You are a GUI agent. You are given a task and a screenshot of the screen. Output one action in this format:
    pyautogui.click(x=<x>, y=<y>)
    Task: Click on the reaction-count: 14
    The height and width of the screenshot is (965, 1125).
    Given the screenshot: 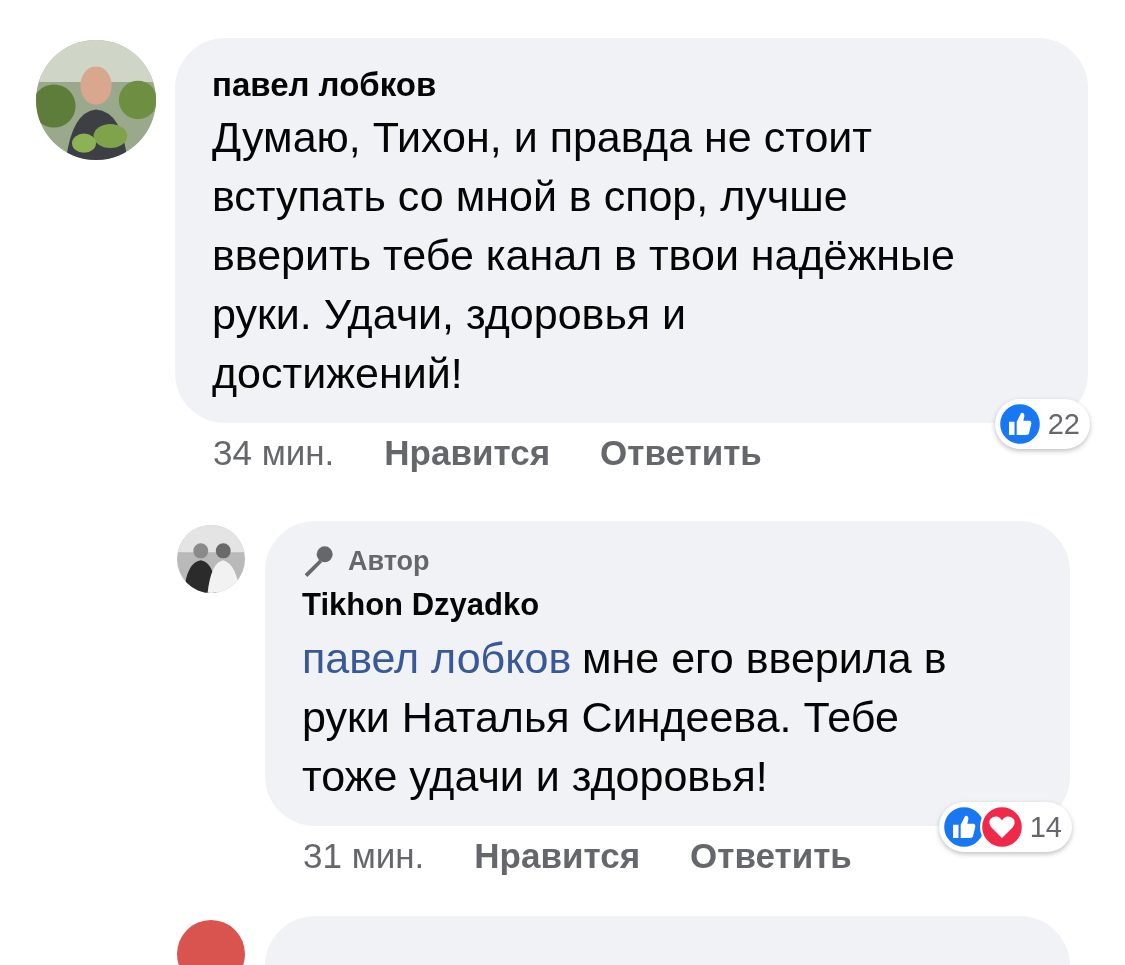 What is the action you would take?
    pyautogui.click(x=1045, y=827)
    